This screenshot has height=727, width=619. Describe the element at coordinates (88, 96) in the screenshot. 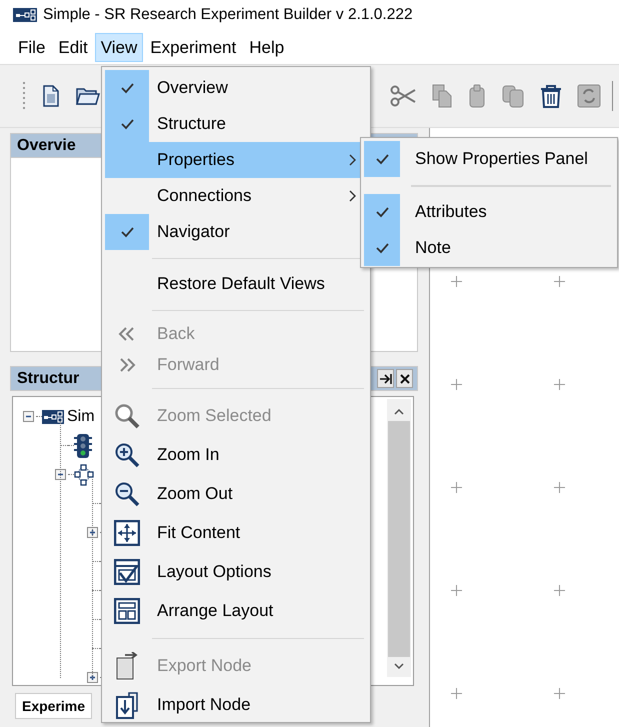

I see `folder-icon` at that location.